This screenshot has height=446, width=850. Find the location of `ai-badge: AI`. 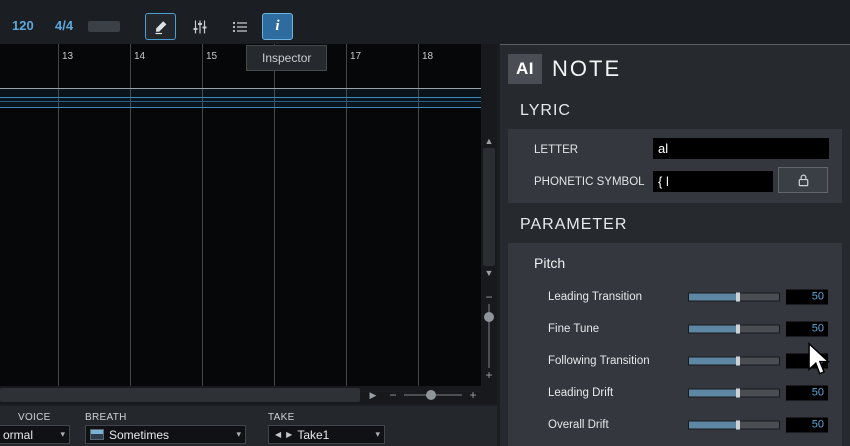

ai-badge: AI is located at coordinates (525, 69).